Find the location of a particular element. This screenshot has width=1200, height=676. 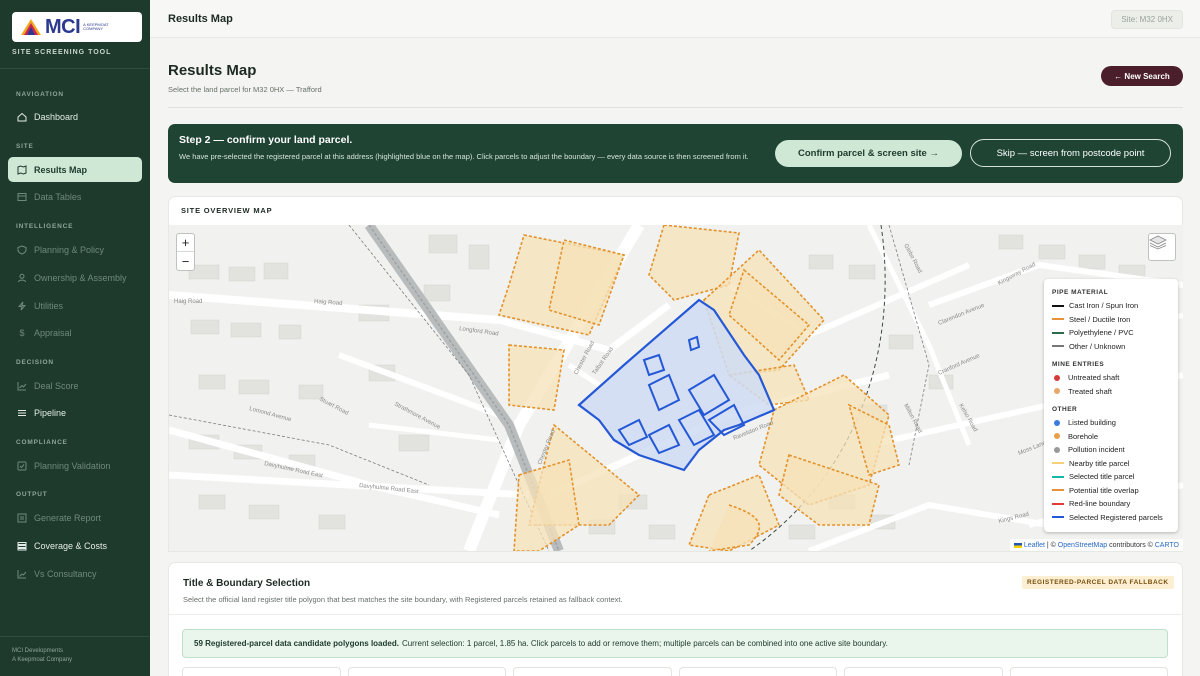

legend-label: Potential title overlap is located at coordinates (1104, 490).